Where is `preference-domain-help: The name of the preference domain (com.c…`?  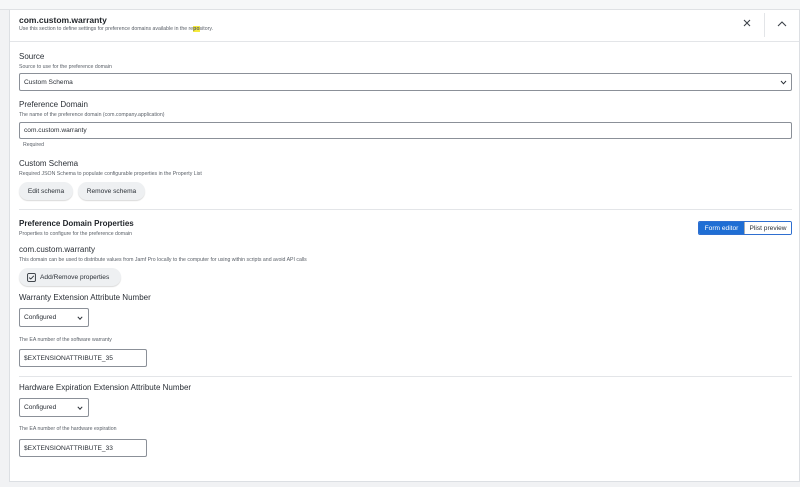
preference-domain-help: The name of the preference domain (com.c… is located at coordinates (92, 115).